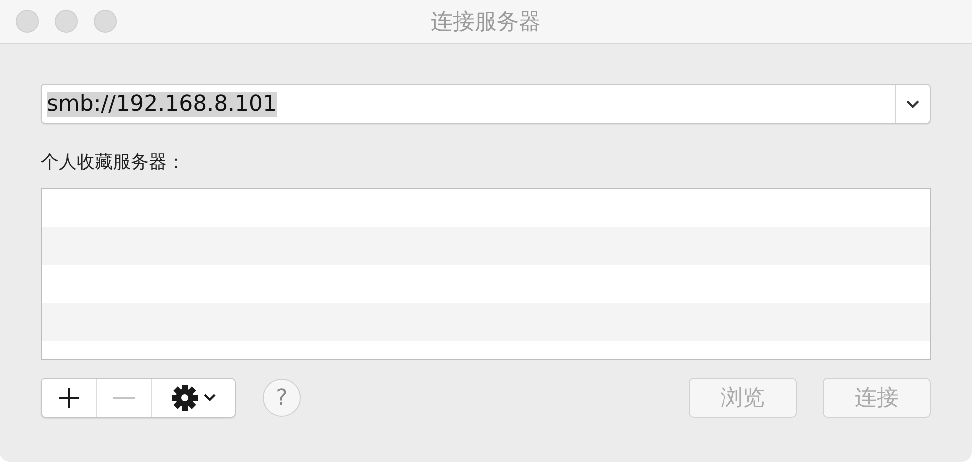 Image resolution: width=972 pixels, height=462 pixels. What do you see at coordinates (282, 398) in the screenshot?
I see `help-button: ?` at bounding box center [282, 398].